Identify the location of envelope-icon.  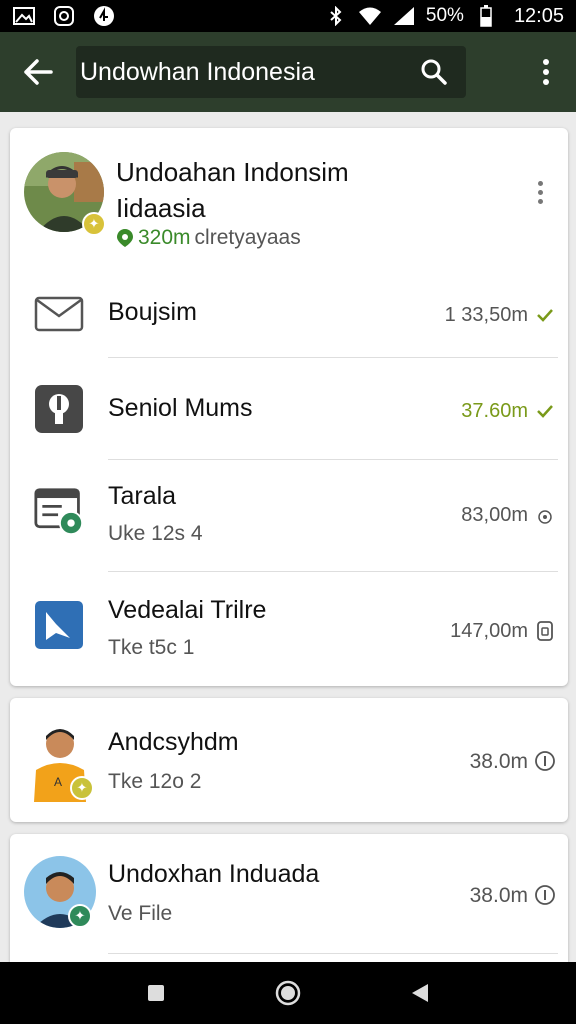
(59, 314).